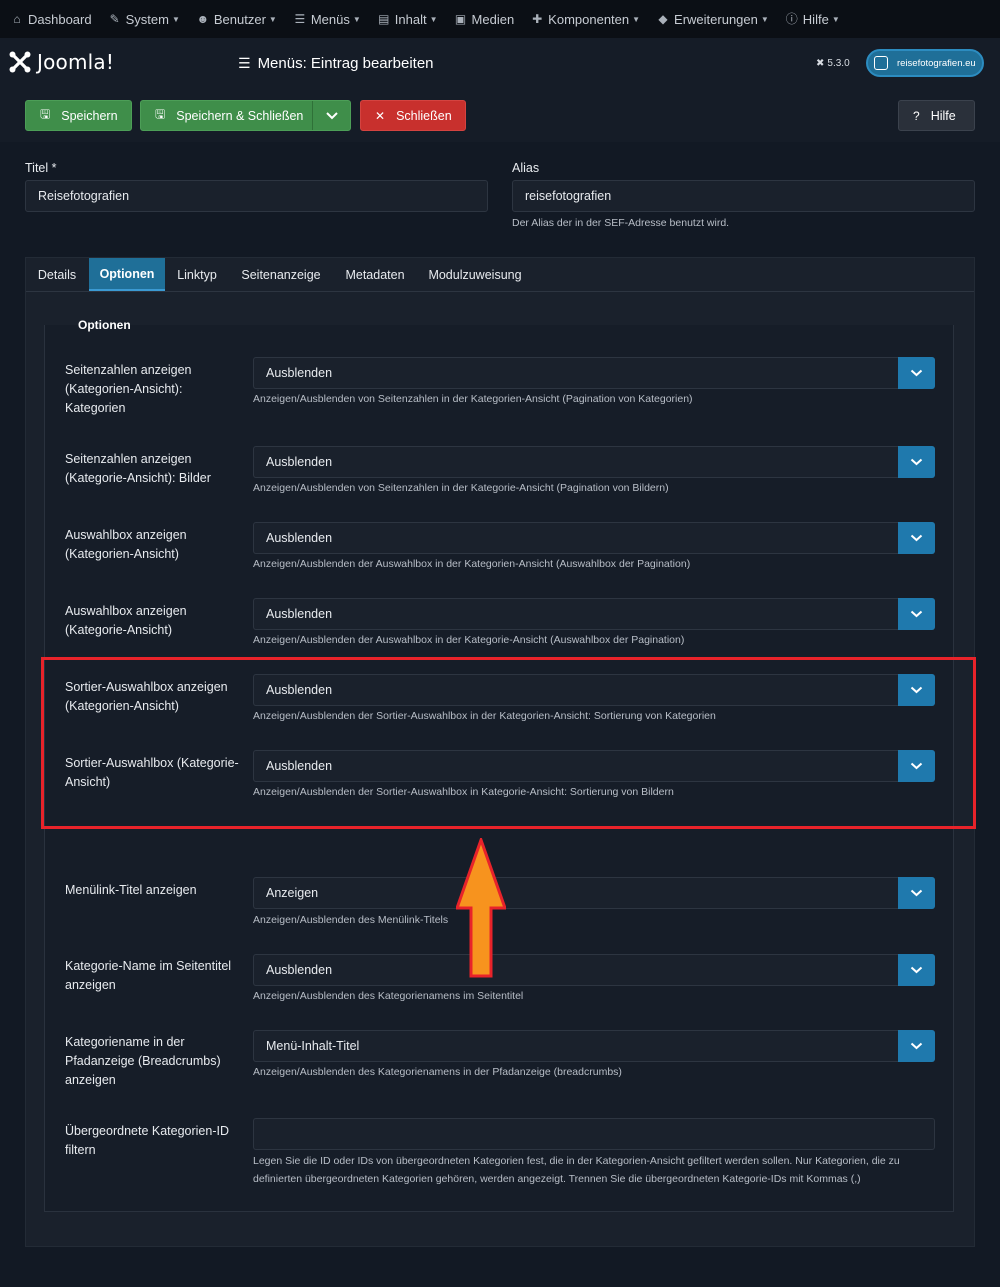 Image resolution: width=1000 pixels, height=1287 pixels. What do you see at coordinates (916, 115) in the screenshot?
I see `question-icon: ?` at bounding box center [916, 115].